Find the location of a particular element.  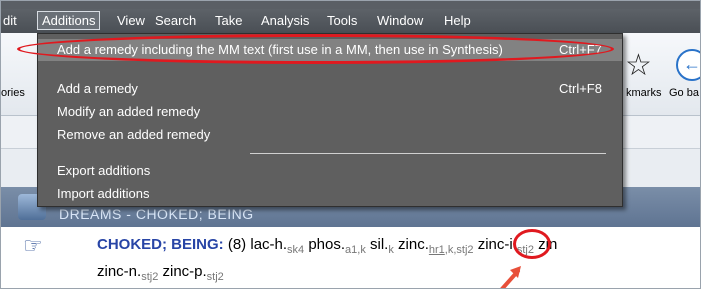

toolbar-categories-label: ories is located at coordinates (13, 93).